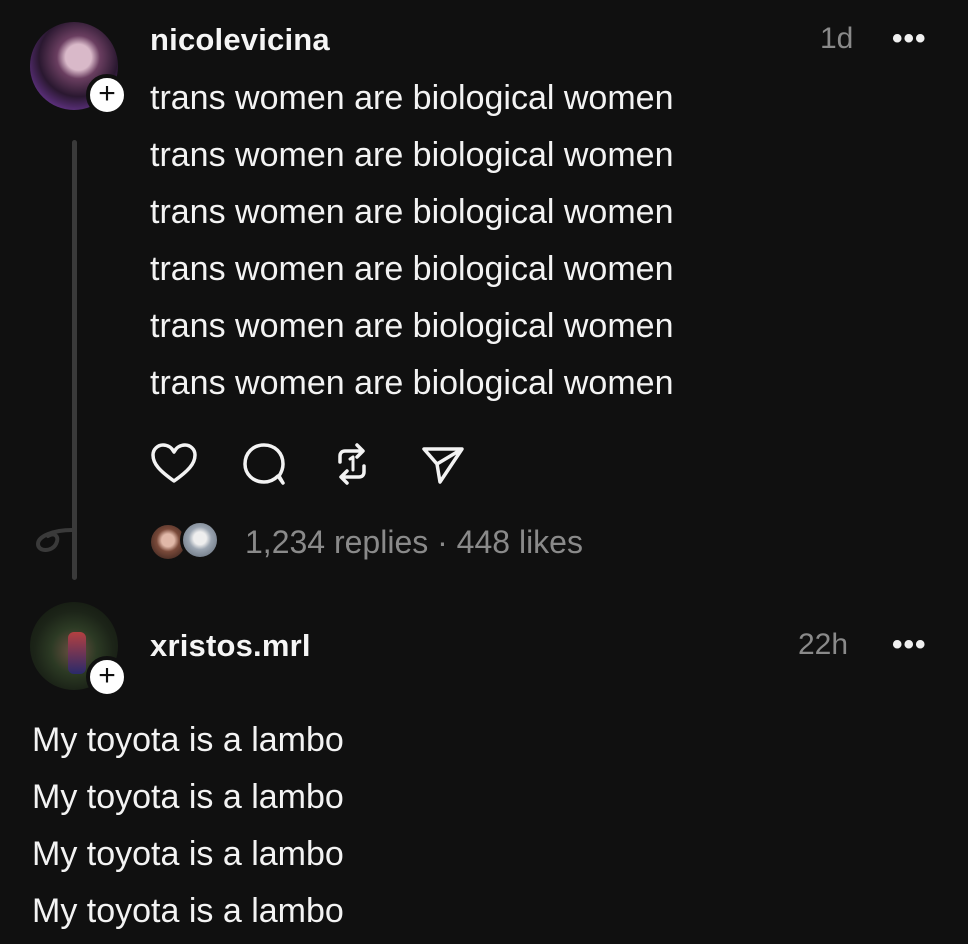 The width and height of the screenshot is (968, 944). I want to click on comment-icon, so click(264, 464).